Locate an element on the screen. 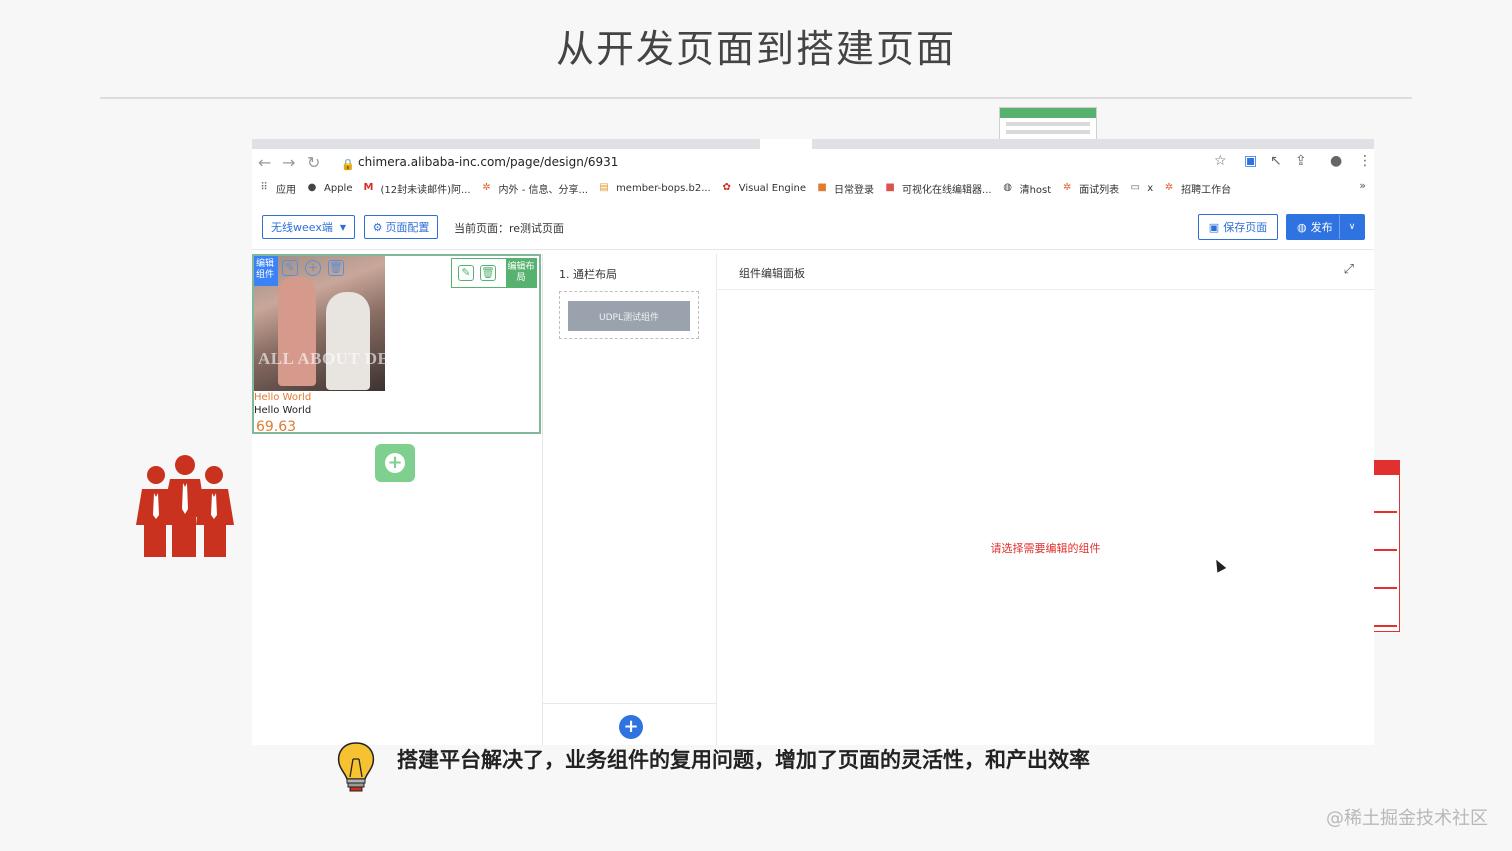 The width and height of the screenshot is (1512, 851). layout-title: 1. 通栏布局 is located at coordinates (588, 274).